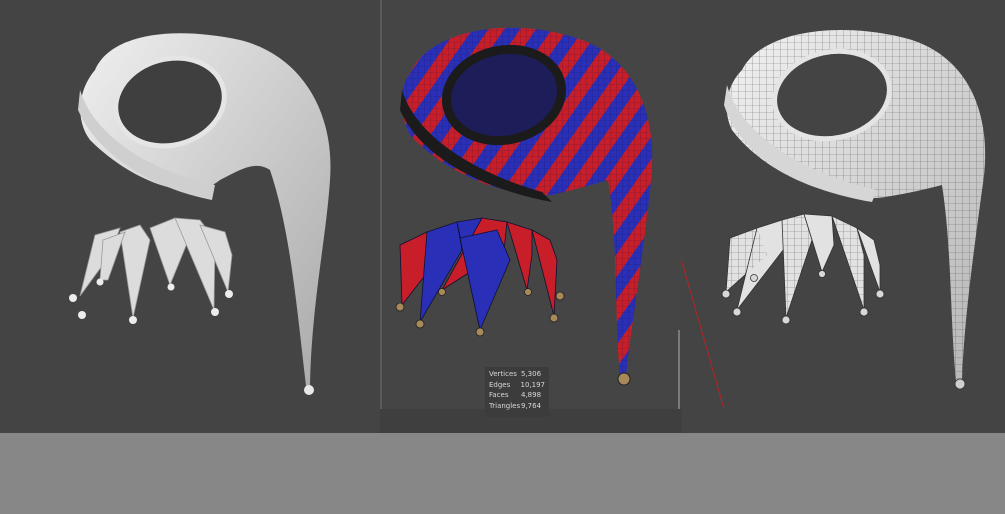 This screenshot has width=1005, height=514. I want to click on stats-label: Edges, so click(500, 384).